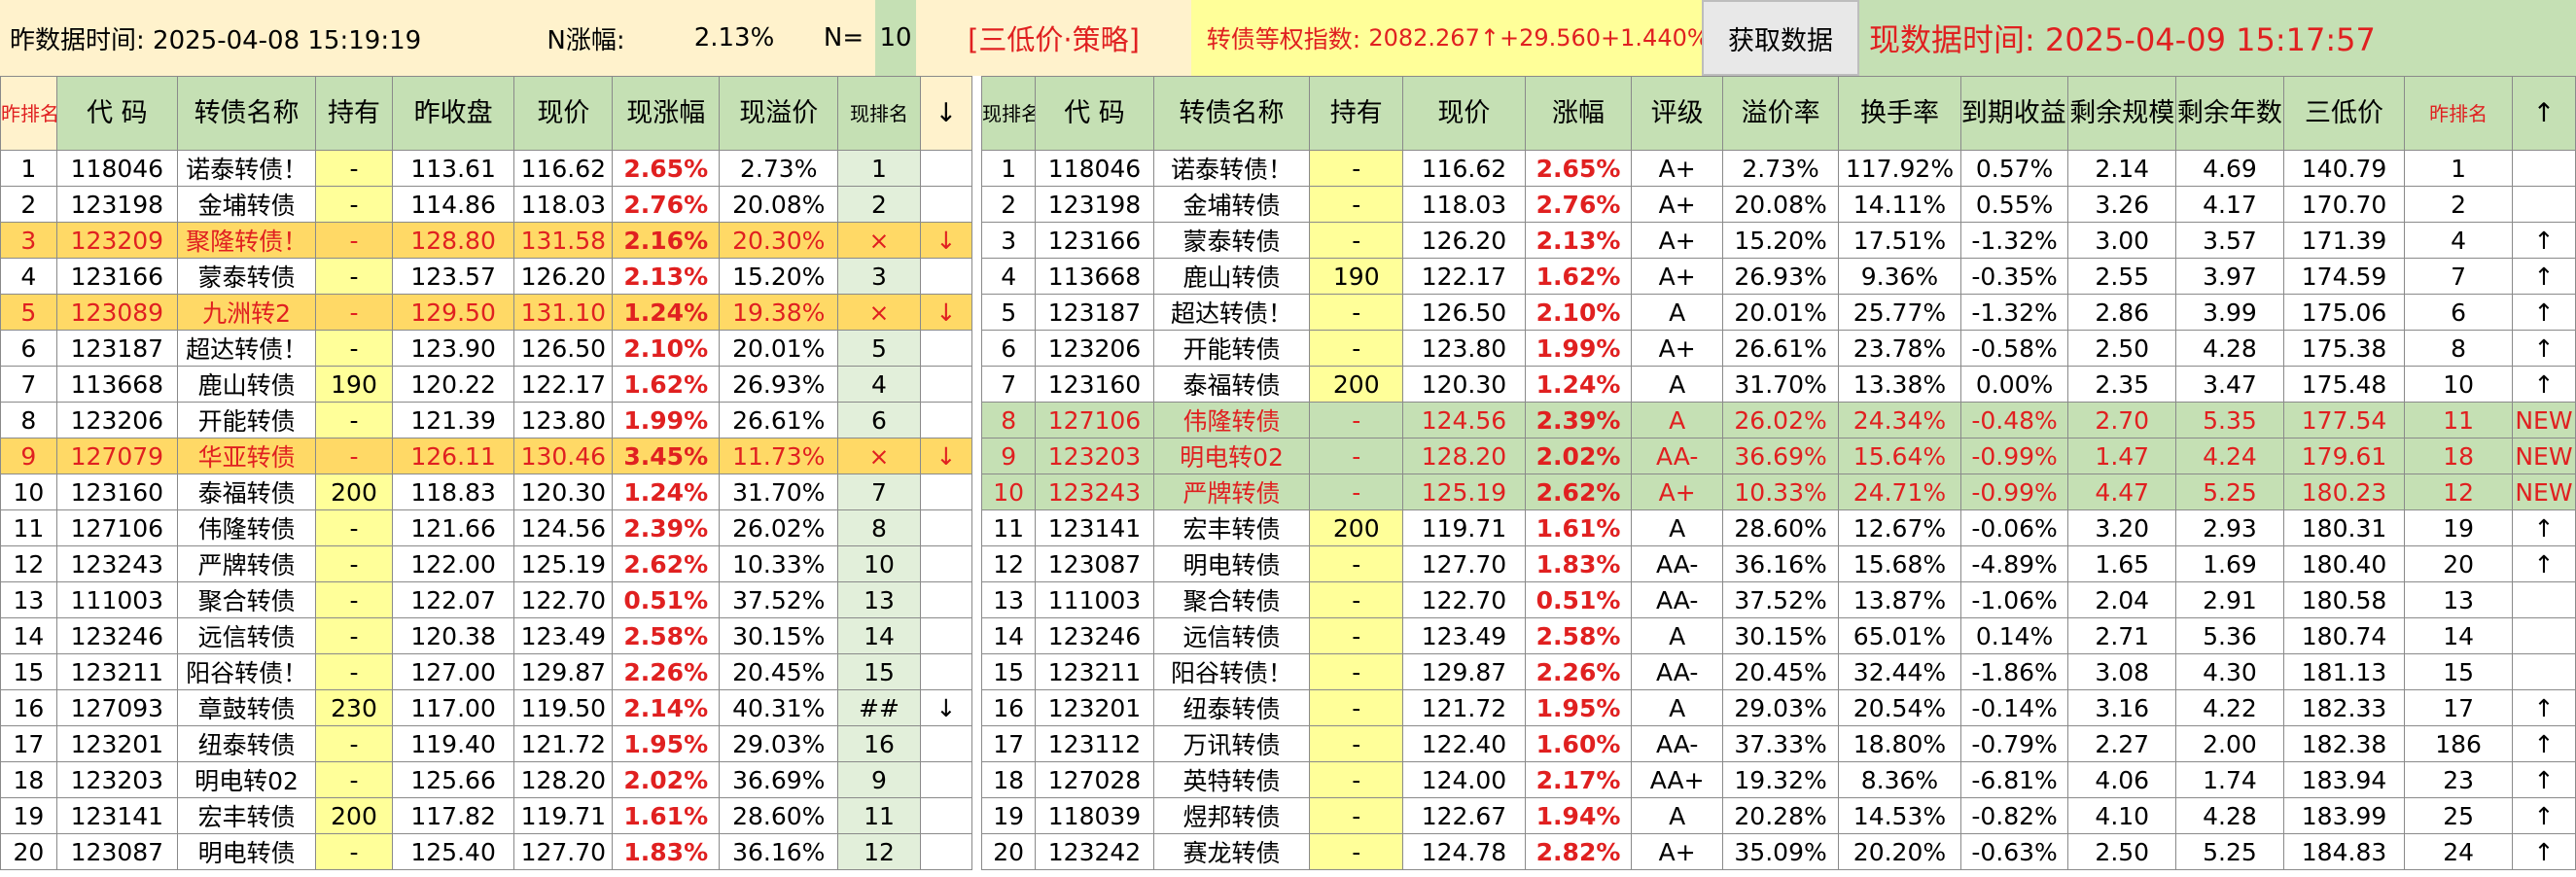  What do you see at coordinates (1781, 38) in the screenshot?
I see `fetch-data-button: 获取数据` at bounding box center [1781, 38].